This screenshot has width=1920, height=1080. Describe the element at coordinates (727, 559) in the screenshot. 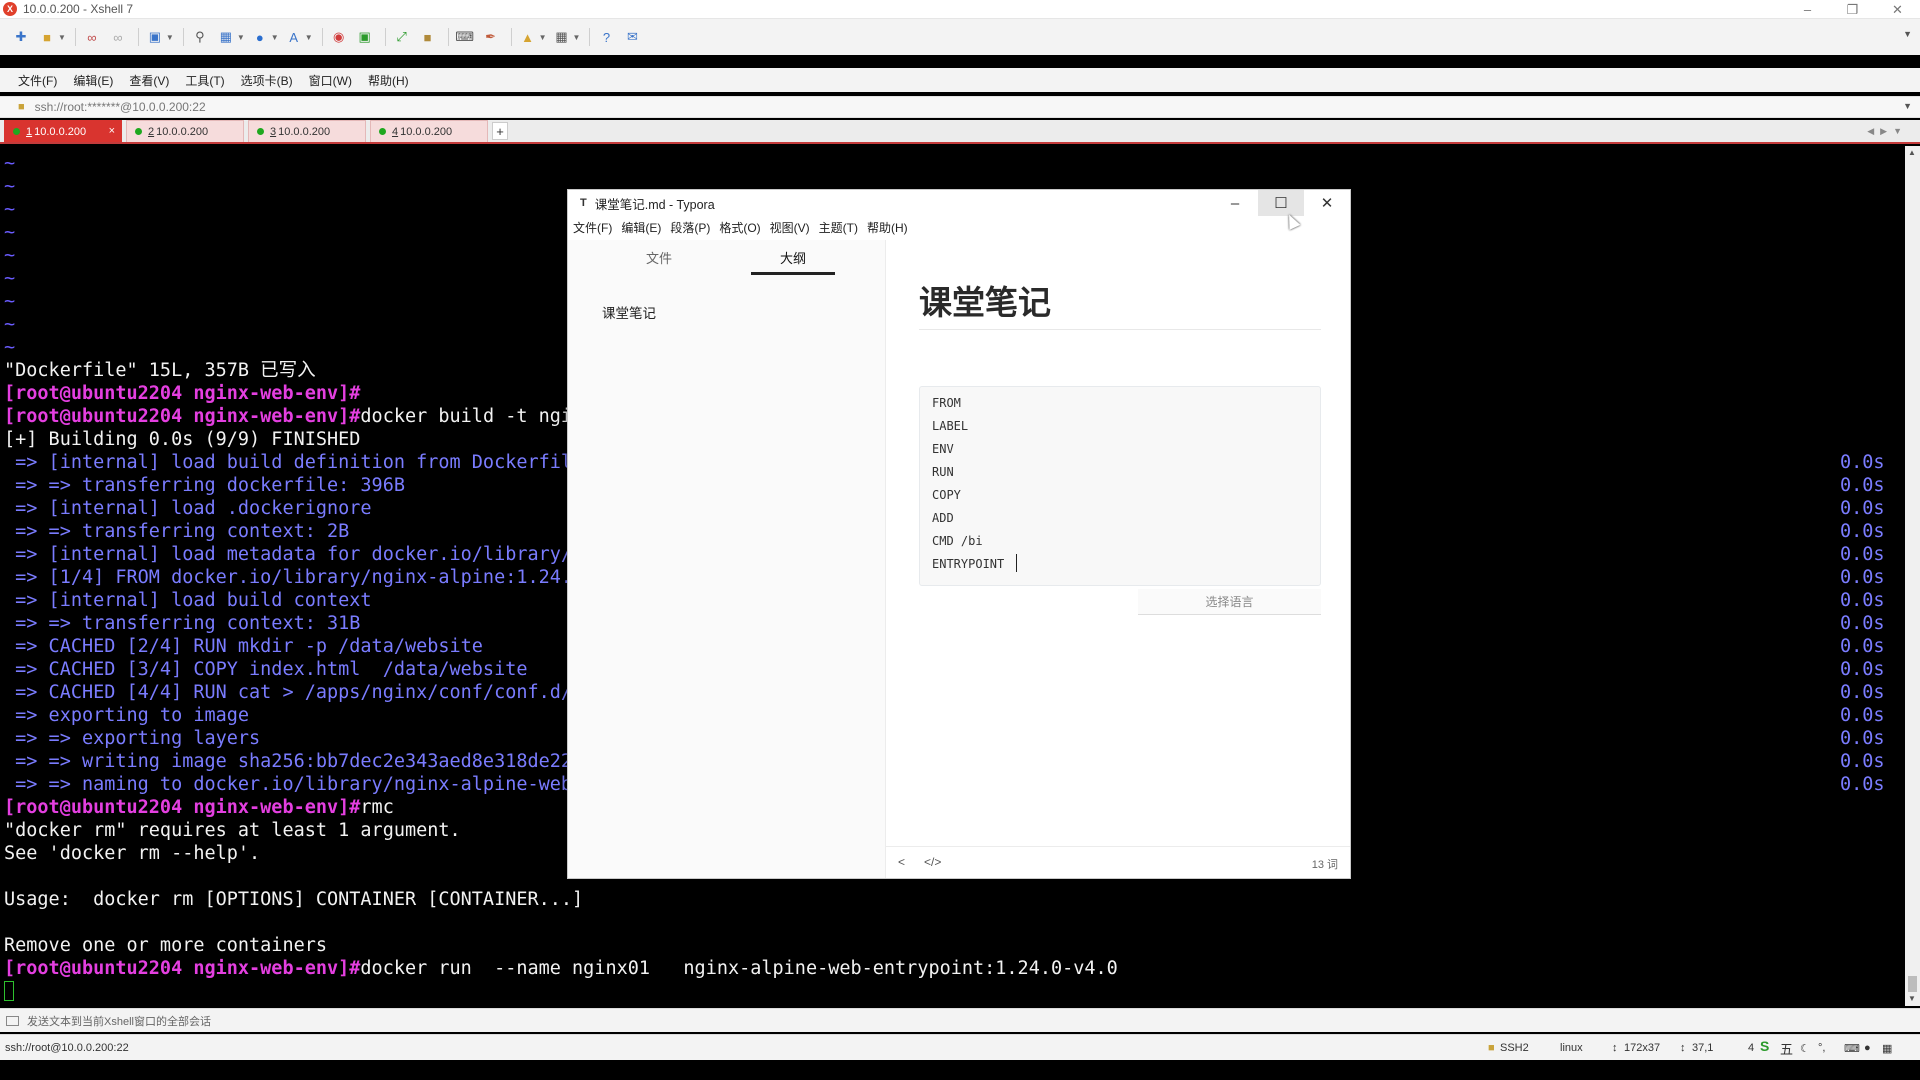

I see `typora-sidebar: 文件 大纲 课堂笔记` at that location.